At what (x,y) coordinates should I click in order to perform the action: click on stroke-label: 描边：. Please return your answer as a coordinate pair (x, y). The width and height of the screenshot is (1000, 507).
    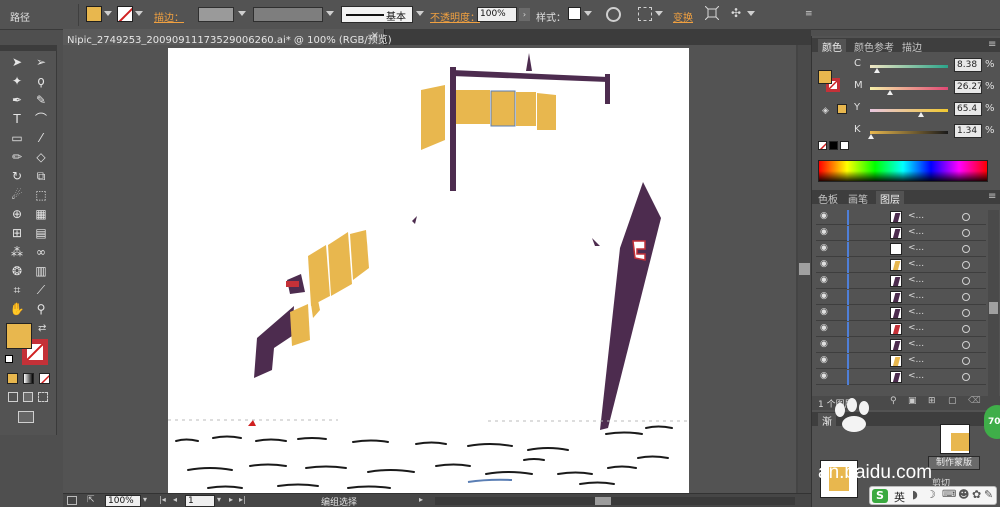
    Looking at the image, I should click on (169, 16).